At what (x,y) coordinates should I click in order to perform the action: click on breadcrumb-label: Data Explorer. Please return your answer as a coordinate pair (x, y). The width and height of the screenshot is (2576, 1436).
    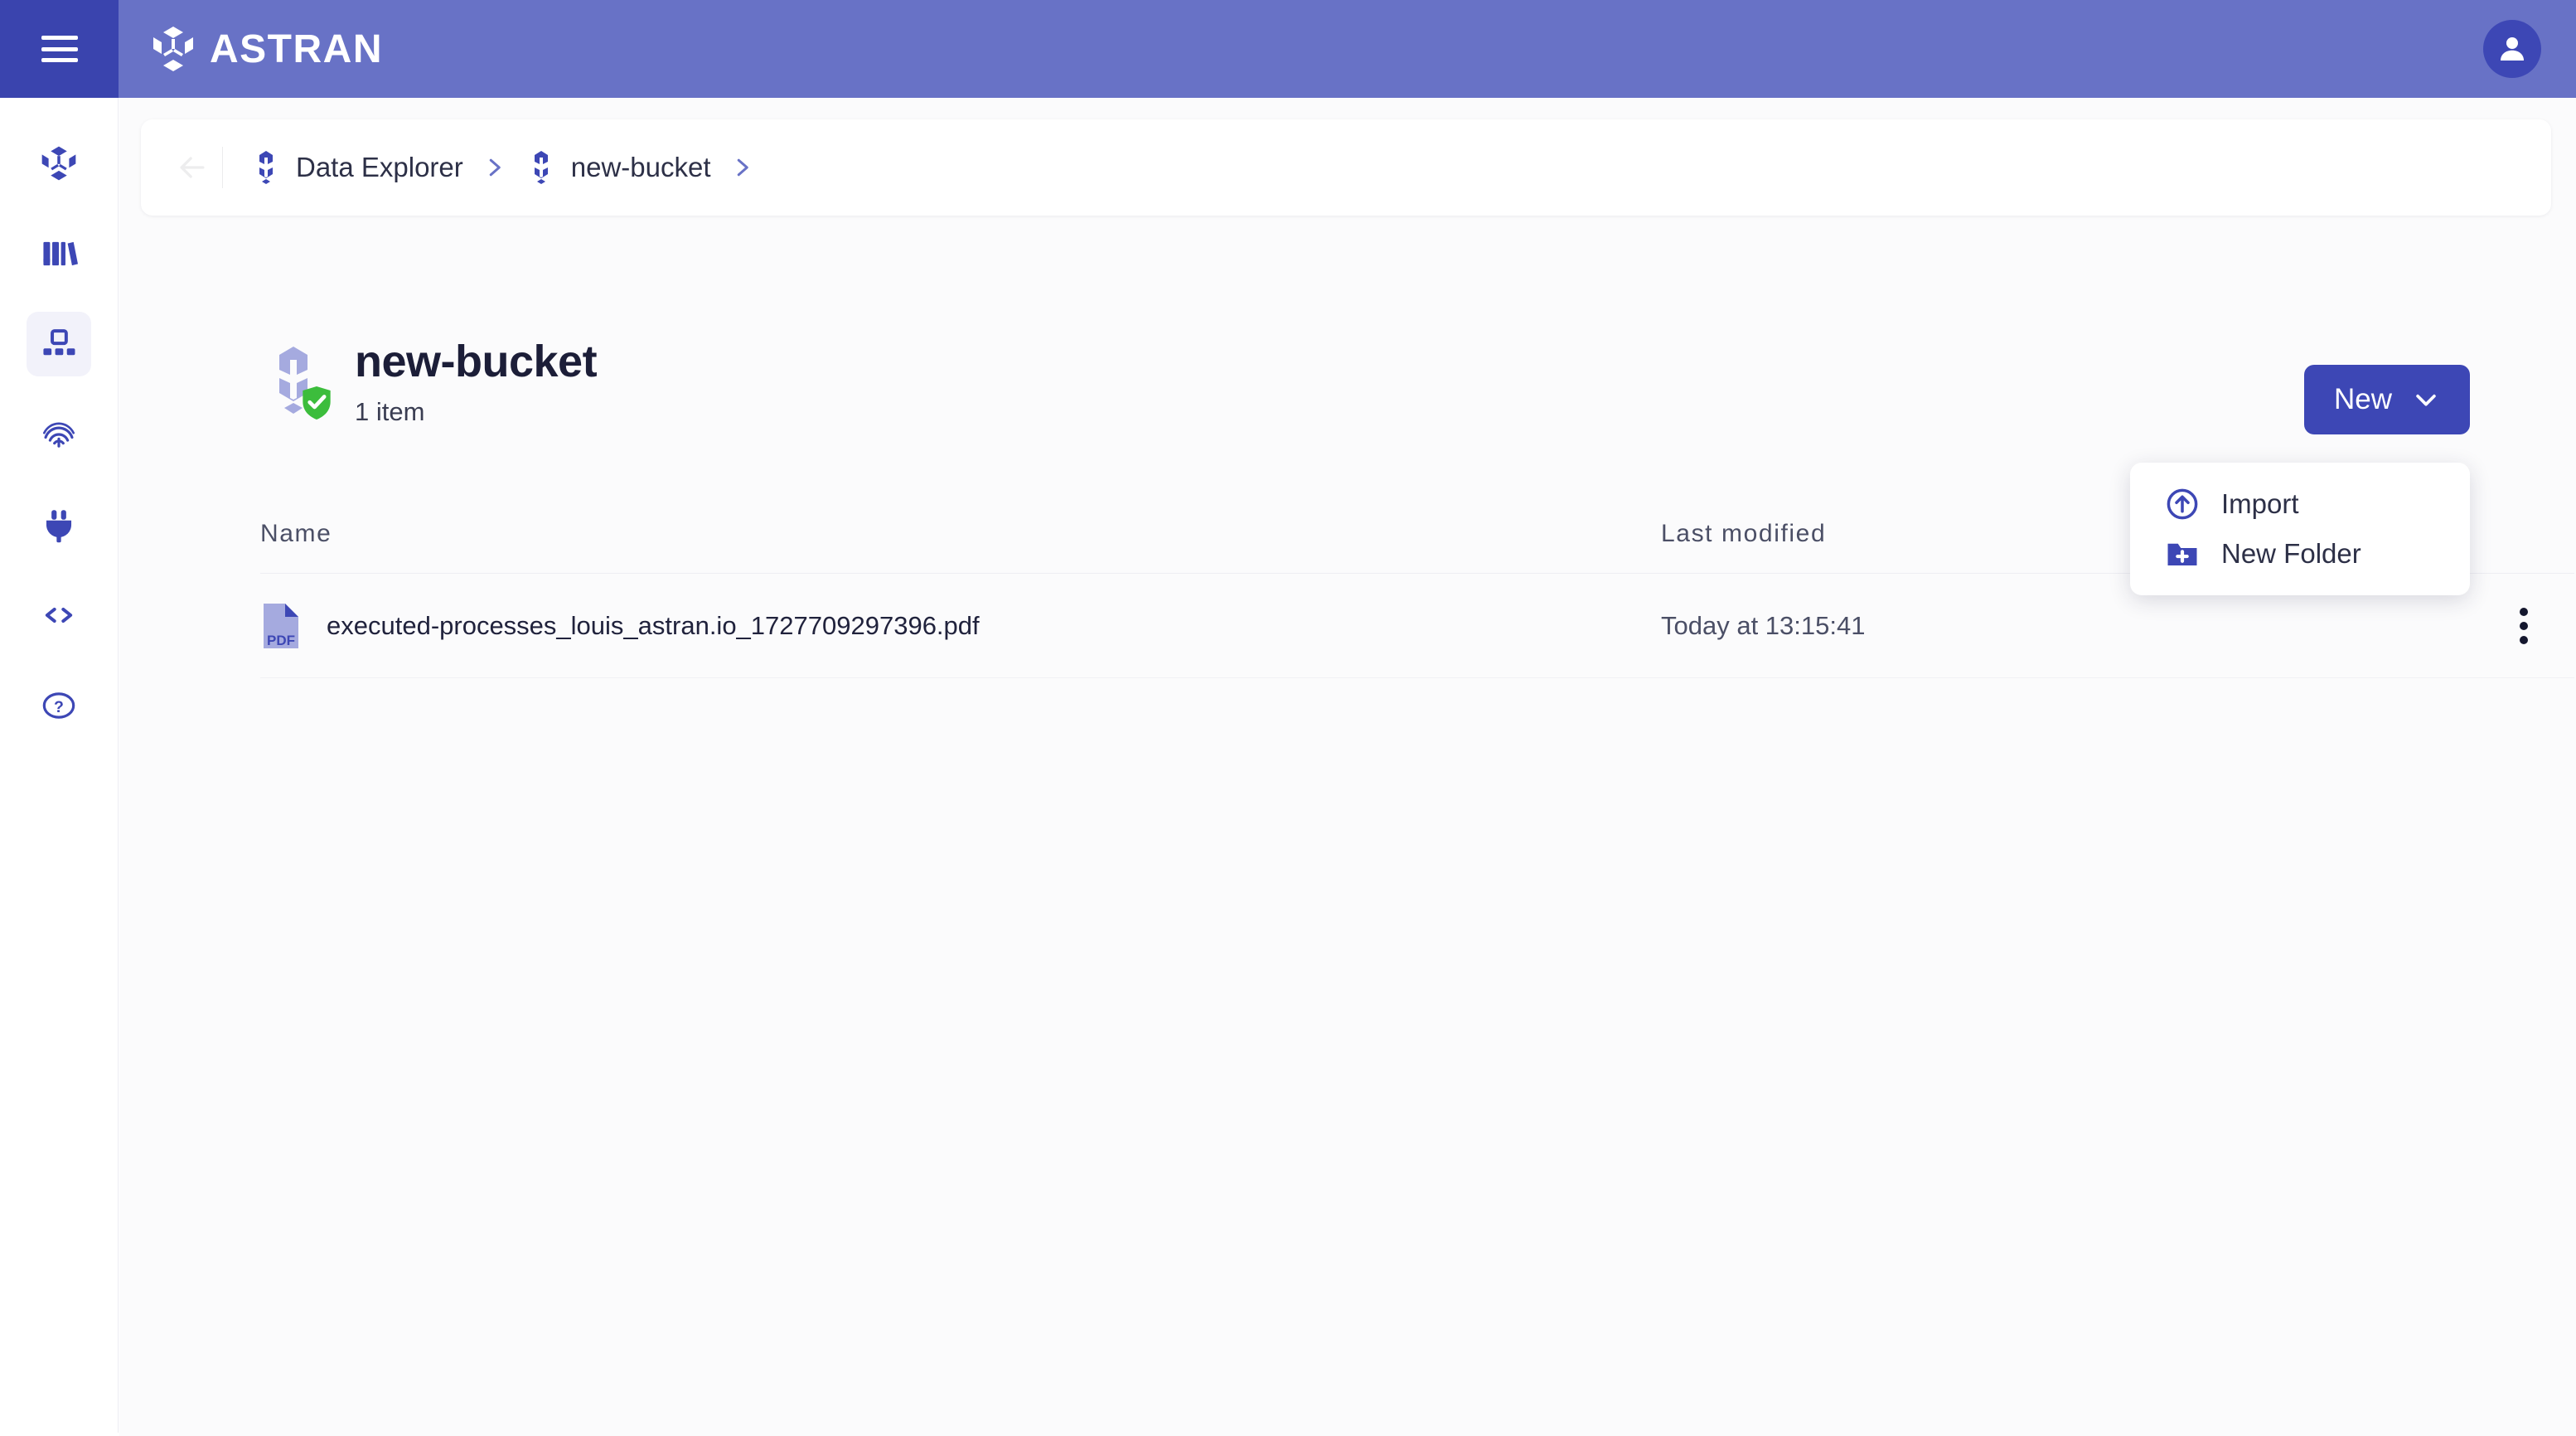
    Looking at the image, I should click on (379, 167).